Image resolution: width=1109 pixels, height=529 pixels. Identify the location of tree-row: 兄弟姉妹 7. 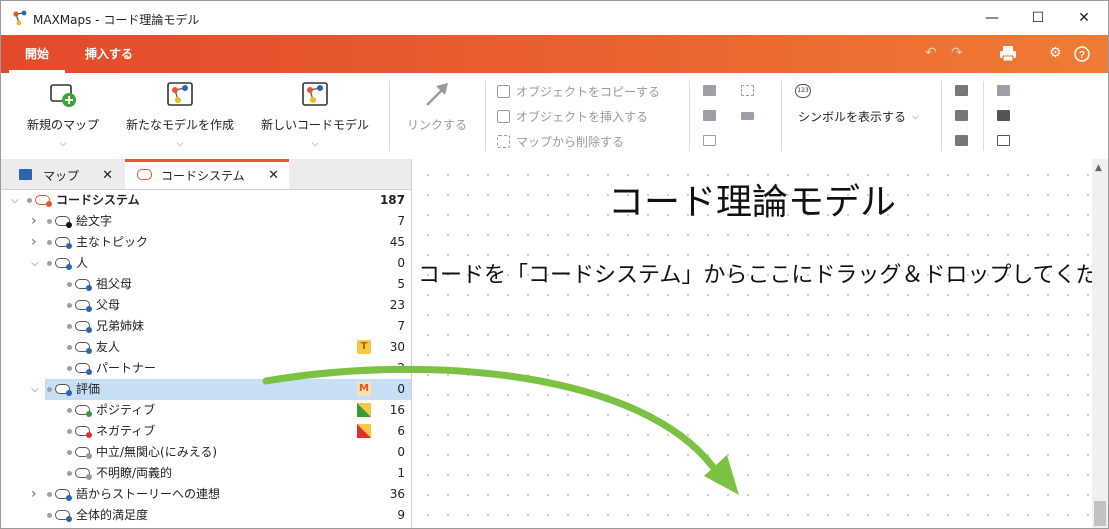
(206, 326).